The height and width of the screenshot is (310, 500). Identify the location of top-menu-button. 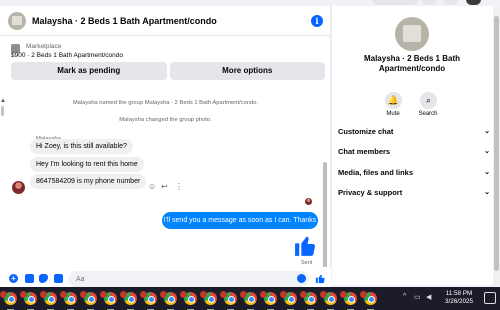
(395, 2).